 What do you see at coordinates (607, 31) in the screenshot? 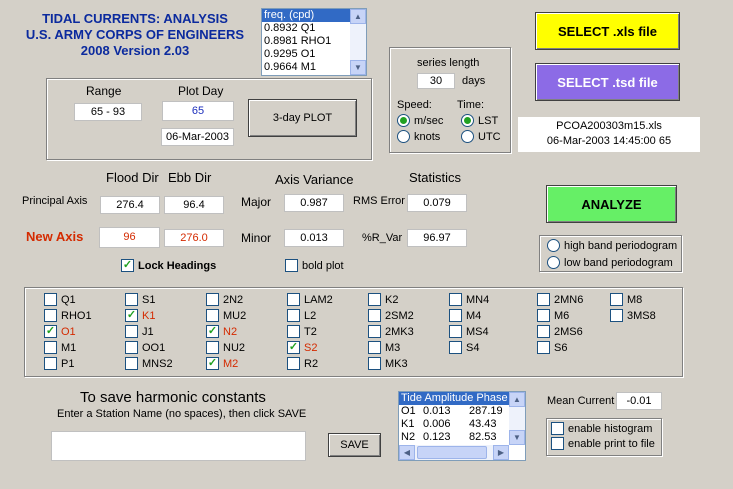
I see `select-xls-button: SELECT .xls file` at bounding box center [607, 31].